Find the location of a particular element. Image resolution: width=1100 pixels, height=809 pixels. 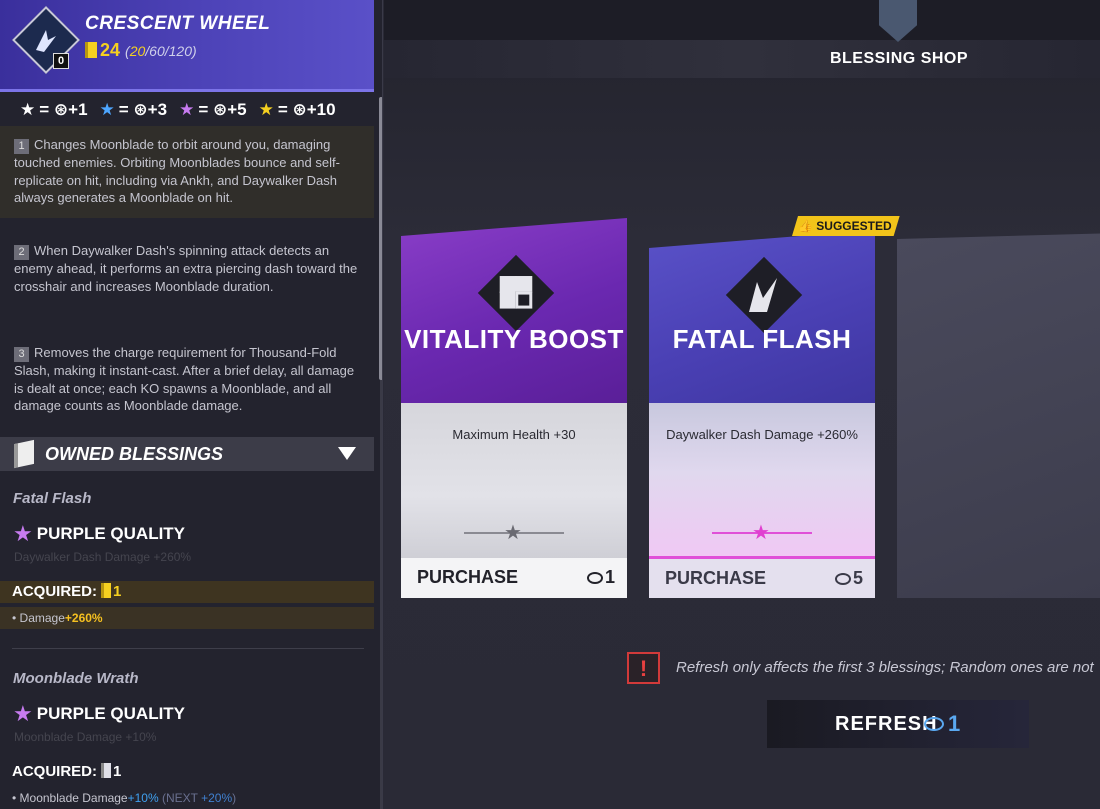

card-effect: Maximum Health +30 is located at coordinates (514, 434).